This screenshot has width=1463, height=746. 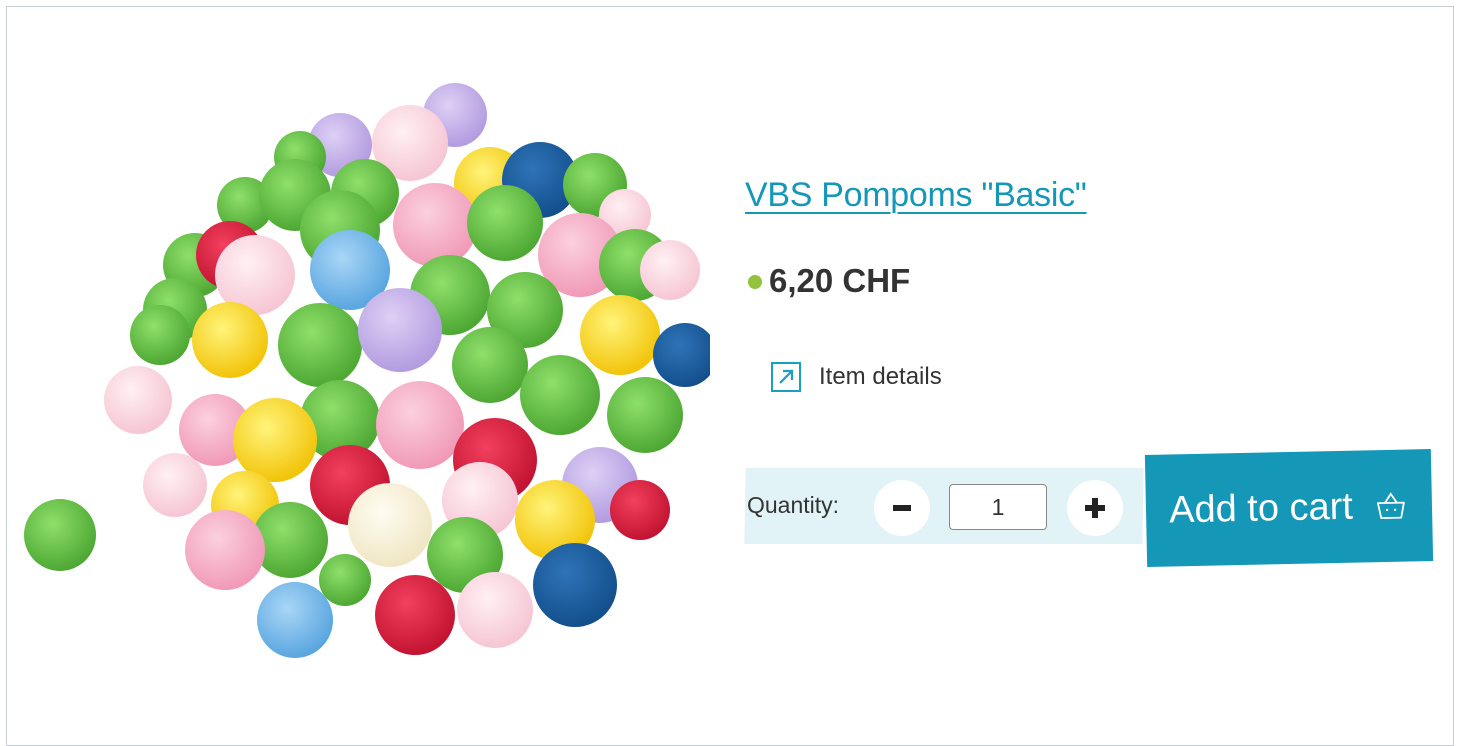 I want to click on quantity-input, so click(x=998, y=507).